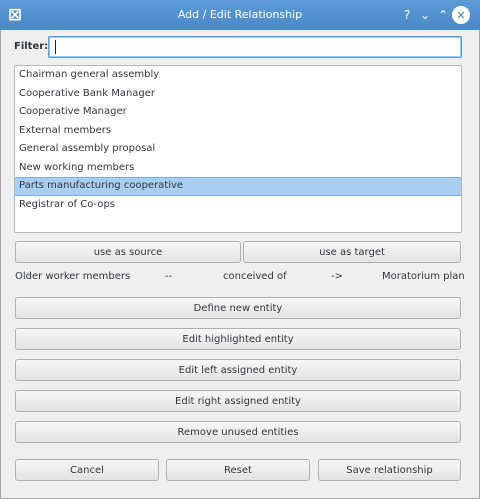  I want to click on reset-button: Reset, so click(238, 470).